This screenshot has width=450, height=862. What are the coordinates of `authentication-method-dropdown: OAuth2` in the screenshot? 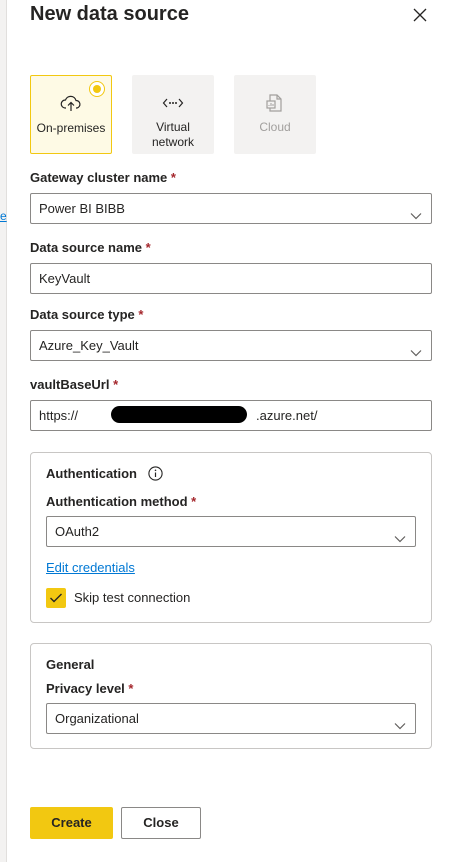 It's located at (231, 531).